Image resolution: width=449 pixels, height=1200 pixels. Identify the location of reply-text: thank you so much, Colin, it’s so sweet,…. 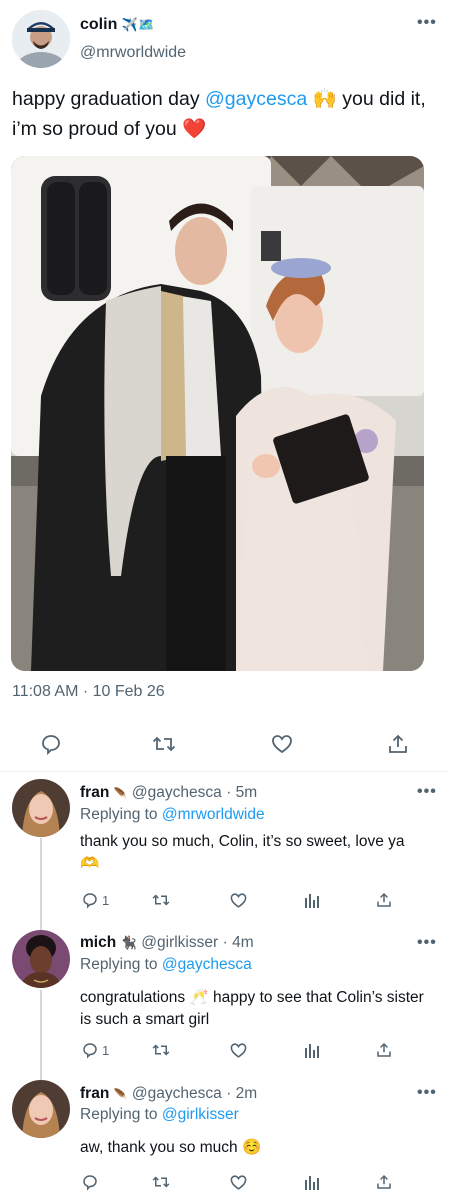
(242, 852).